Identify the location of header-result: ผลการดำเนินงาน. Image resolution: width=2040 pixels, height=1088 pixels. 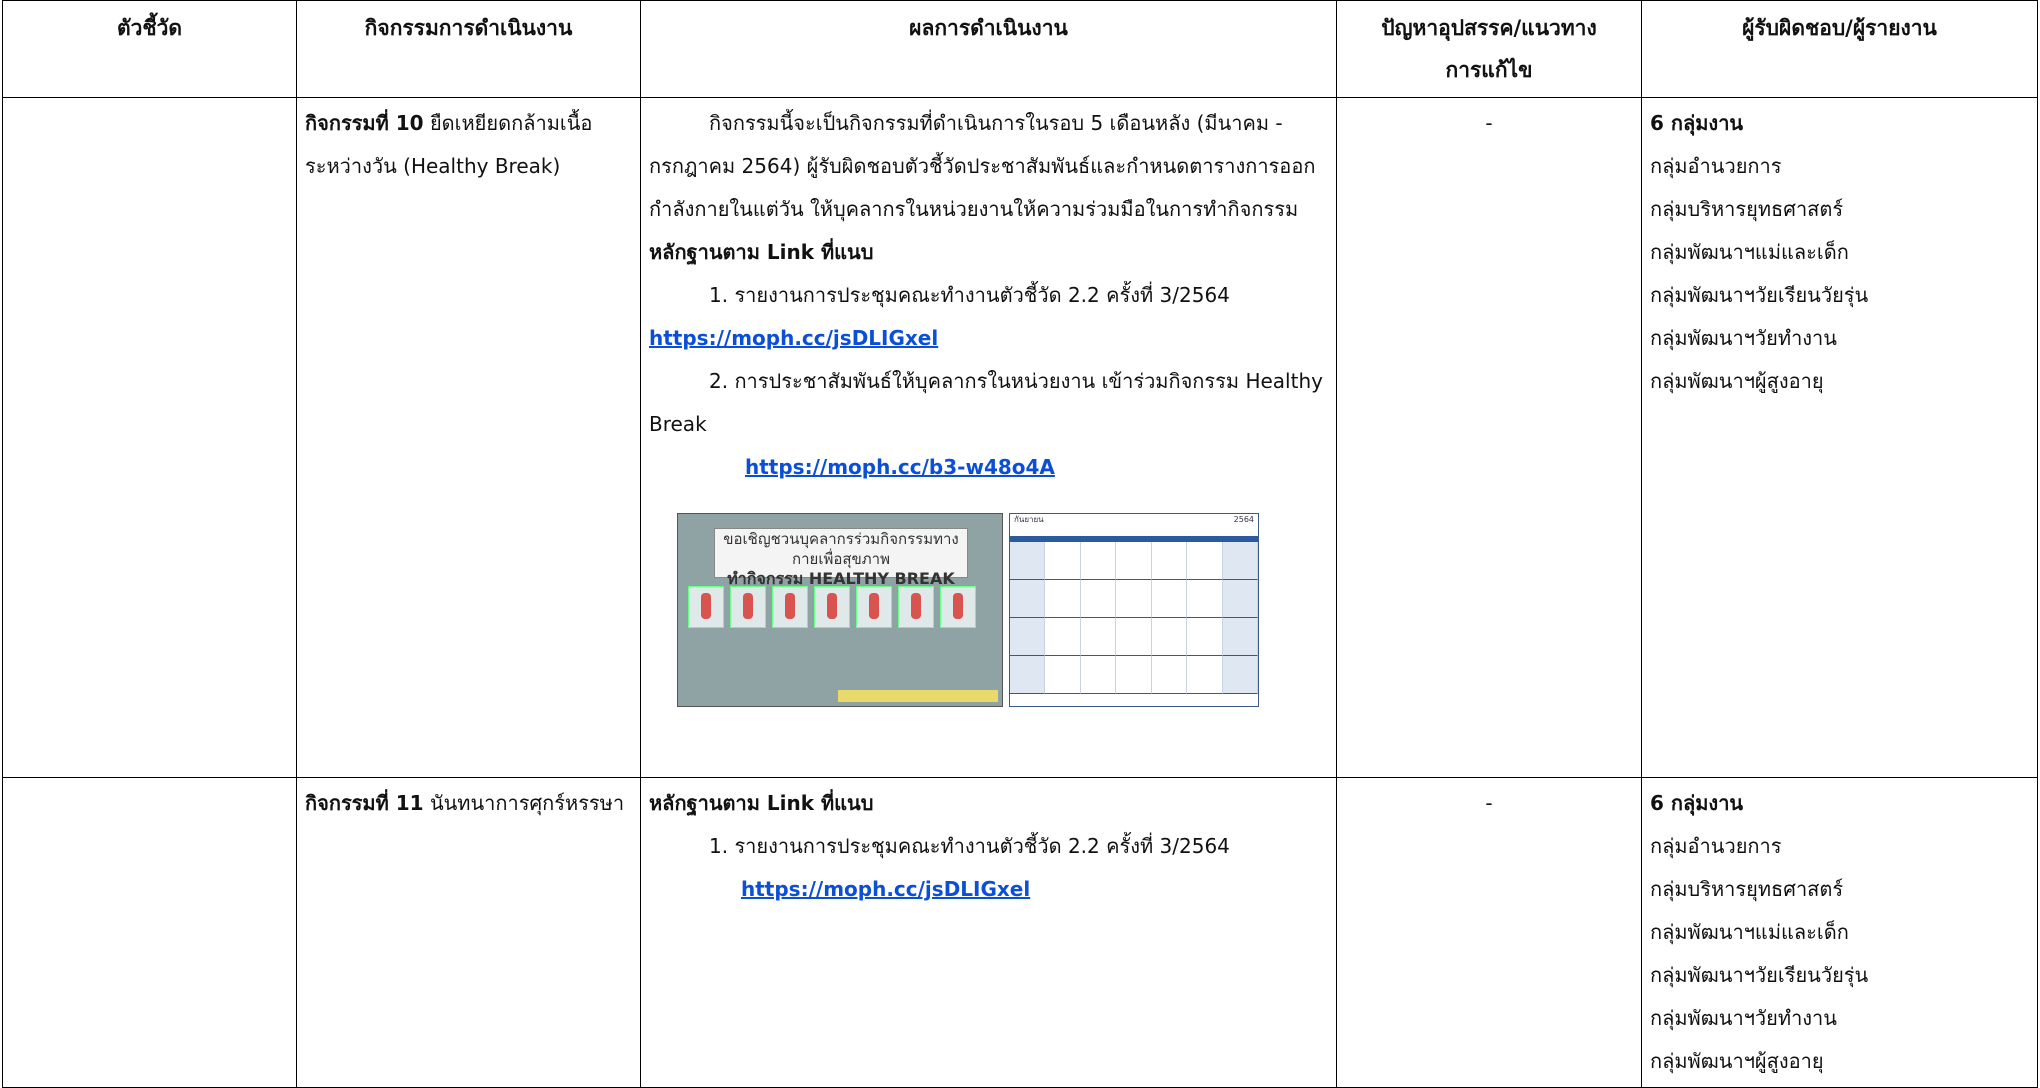
(988, 49).